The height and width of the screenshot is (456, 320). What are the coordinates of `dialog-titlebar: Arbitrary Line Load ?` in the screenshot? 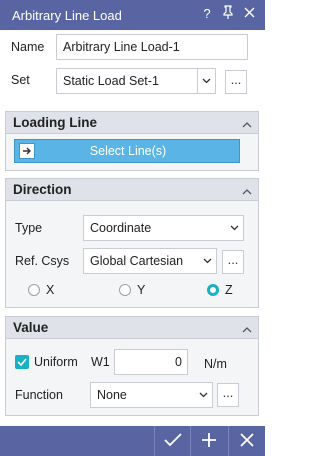 It's located at (132, 15).